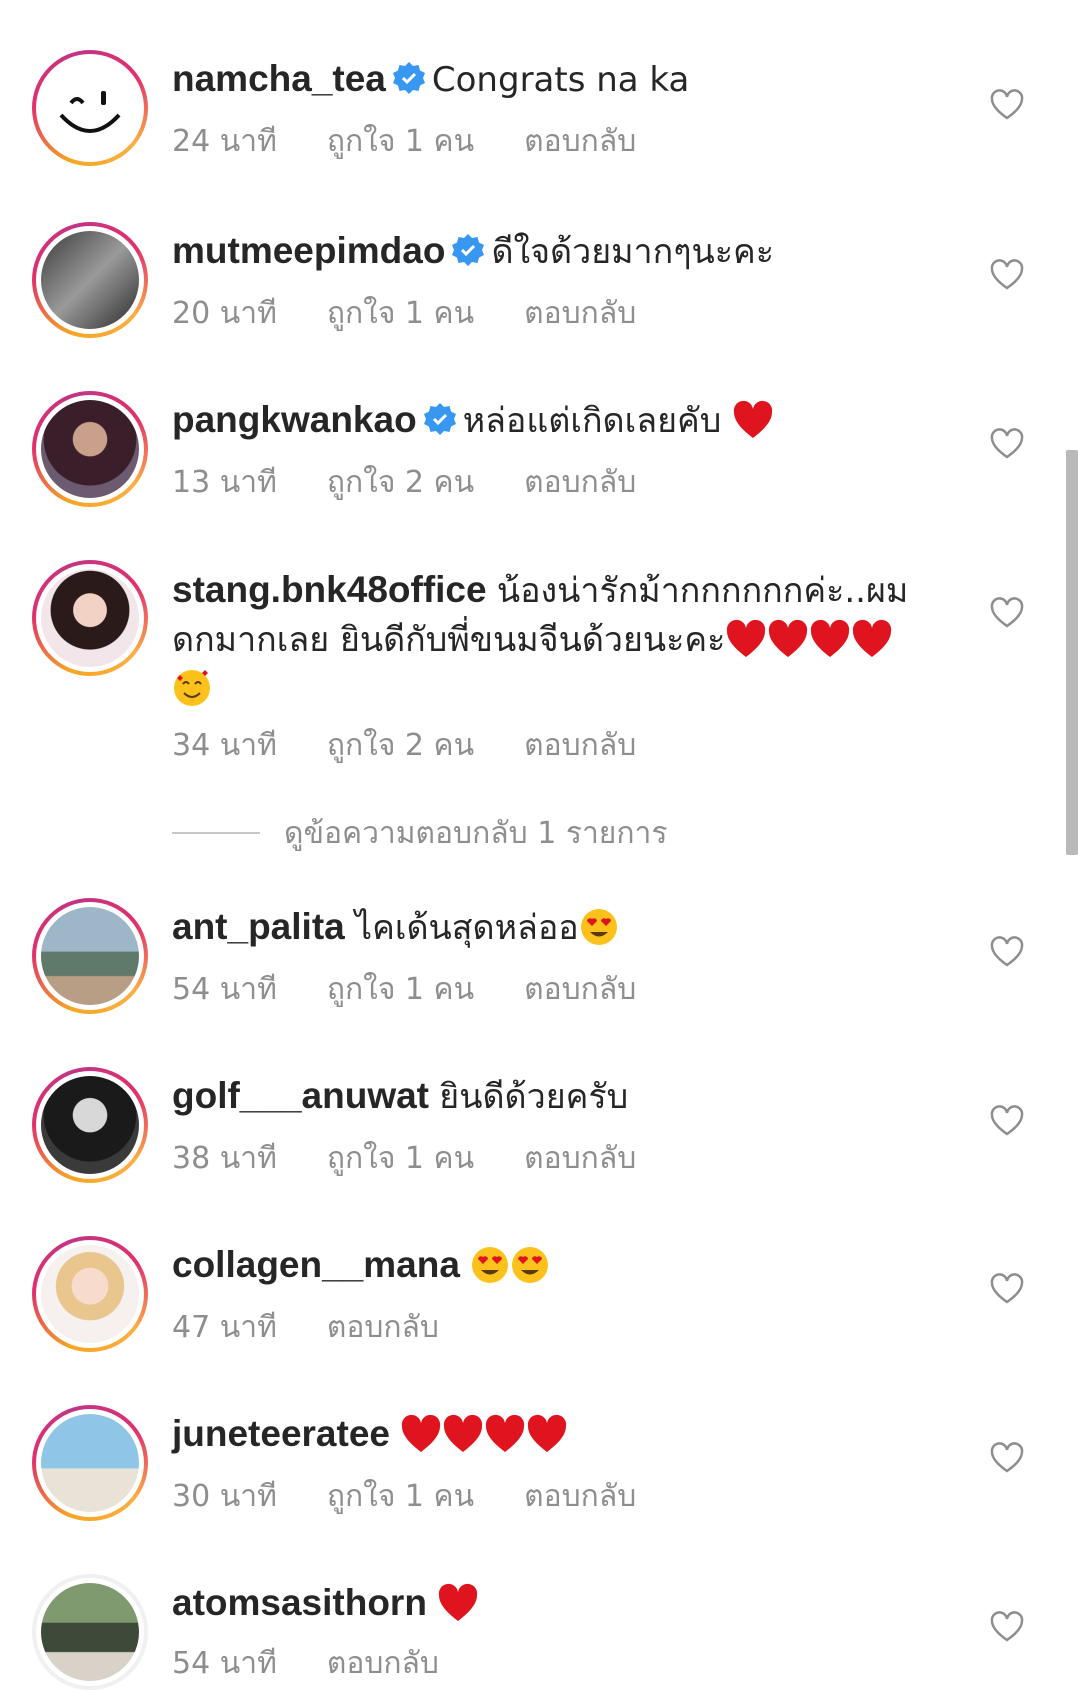 The width and height of the screenshot is (1078, 1690). I want to click on comment-time: 38 นาที, so click(224, 1158).